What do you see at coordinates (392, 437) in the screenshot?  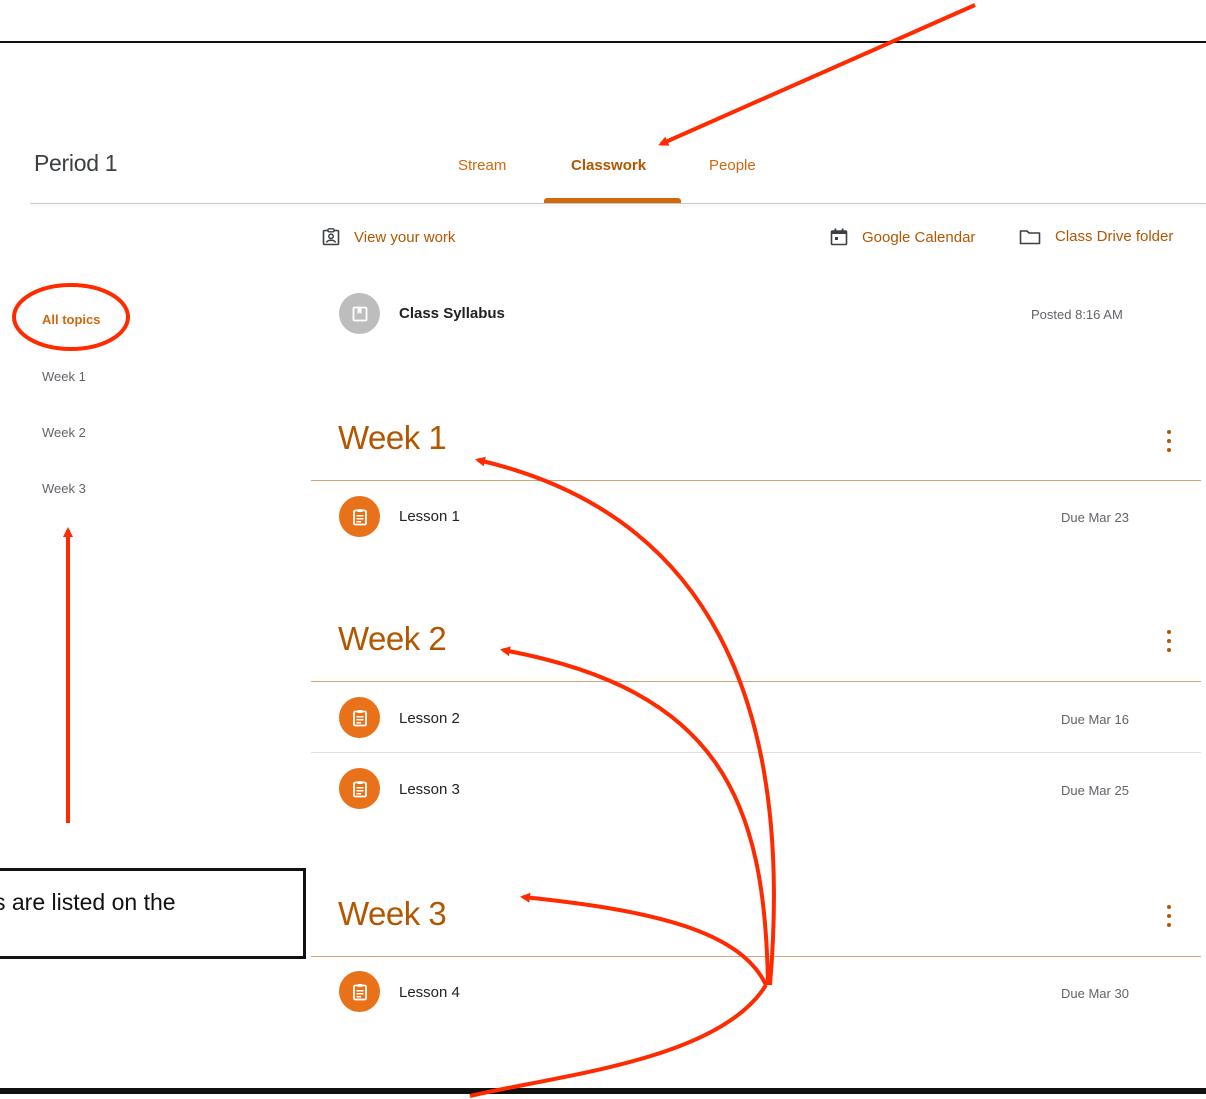 I see `topic-title-week-1: Week 1` at bounding box center [392, 437].